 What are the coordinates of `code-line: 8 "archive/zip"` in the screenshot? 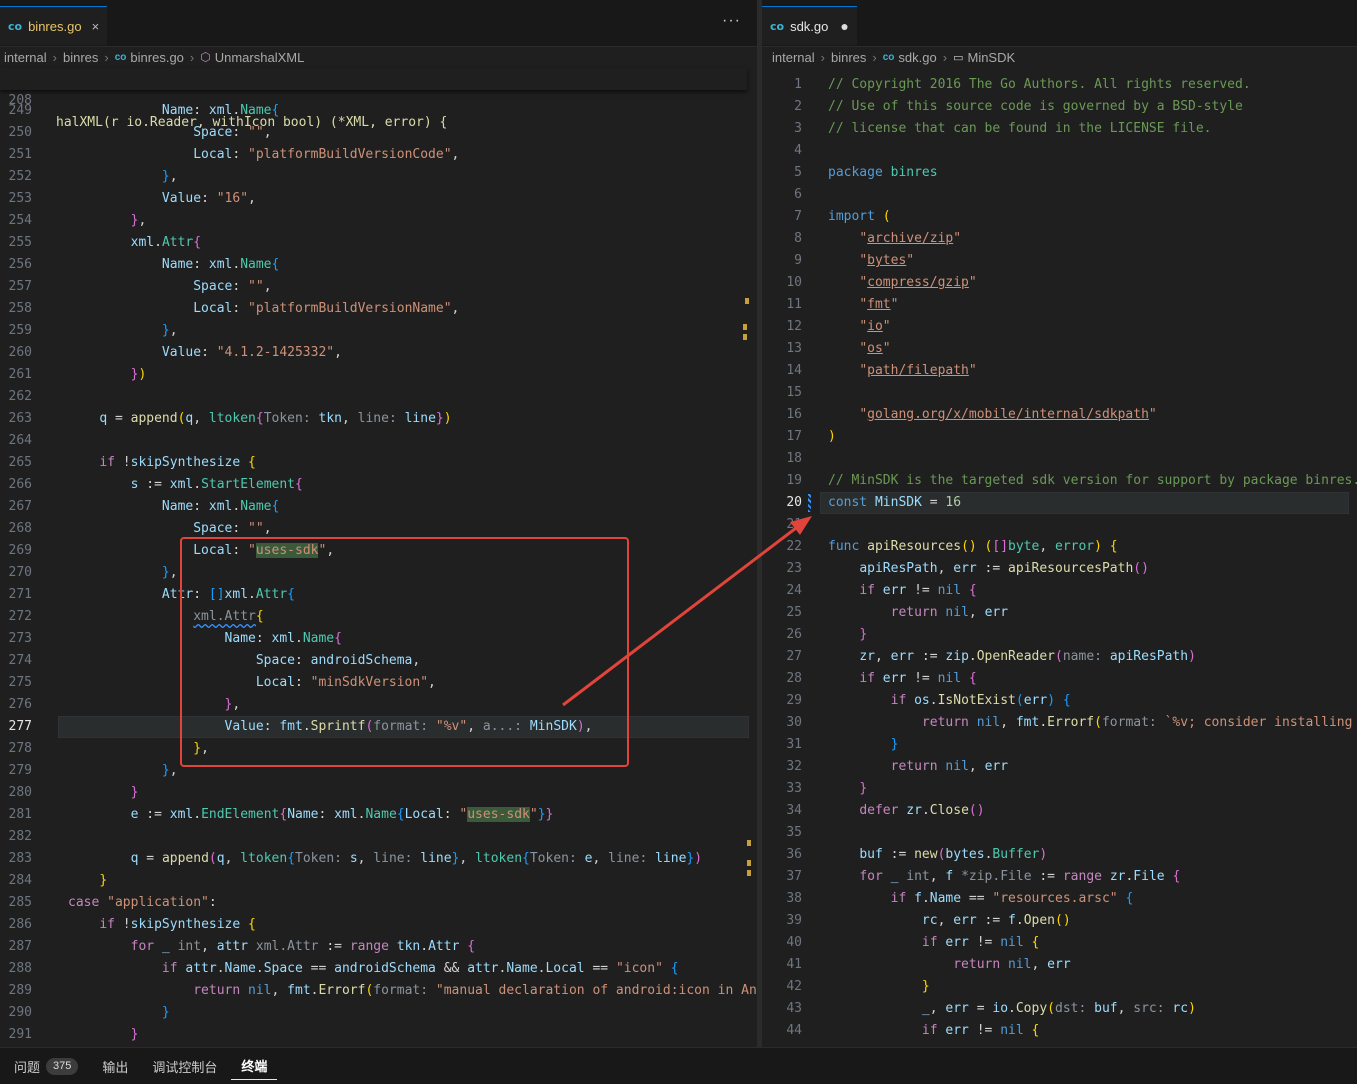 It's located at (1059, 239).